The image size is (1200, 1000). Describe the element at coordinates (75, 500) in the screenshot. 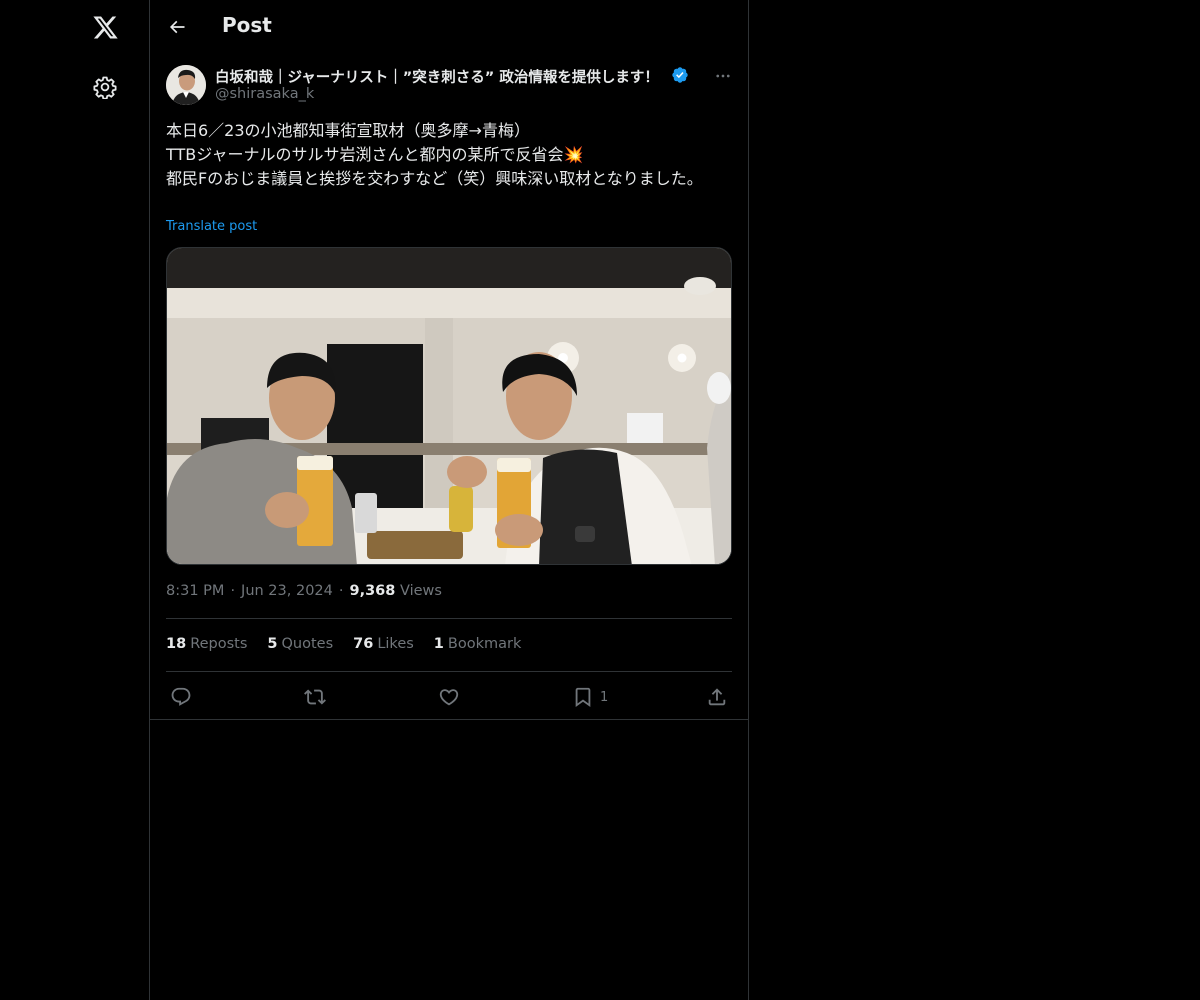

I see `left-nav` at that location.